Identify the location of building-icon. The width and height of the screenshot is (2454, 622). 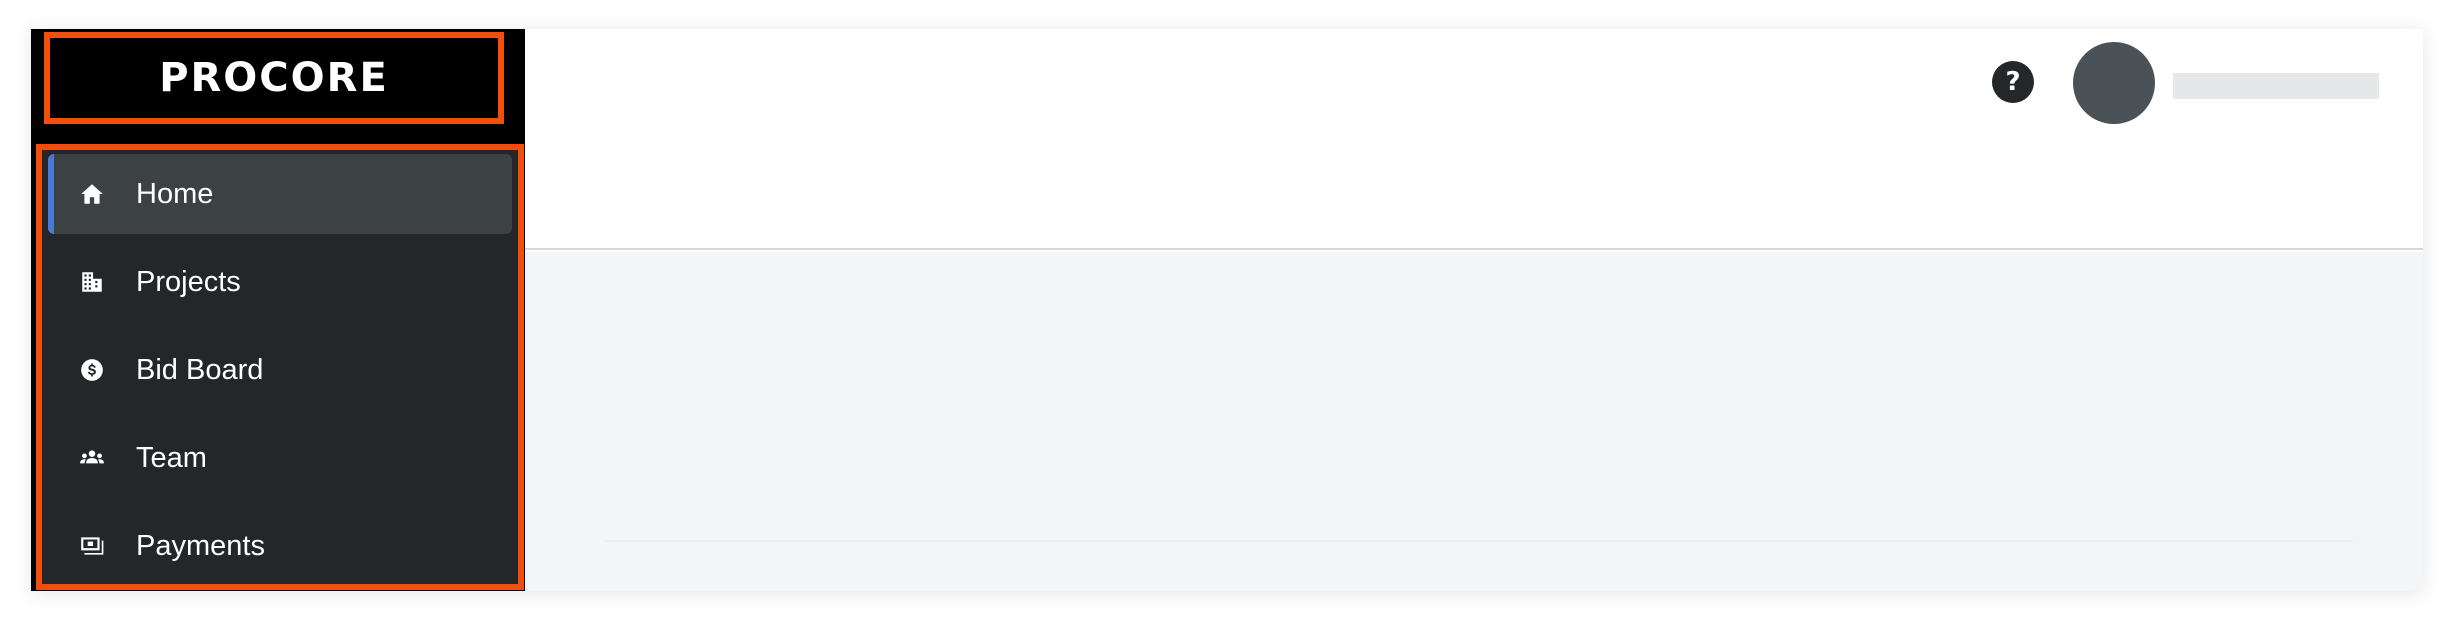
(92, 282).